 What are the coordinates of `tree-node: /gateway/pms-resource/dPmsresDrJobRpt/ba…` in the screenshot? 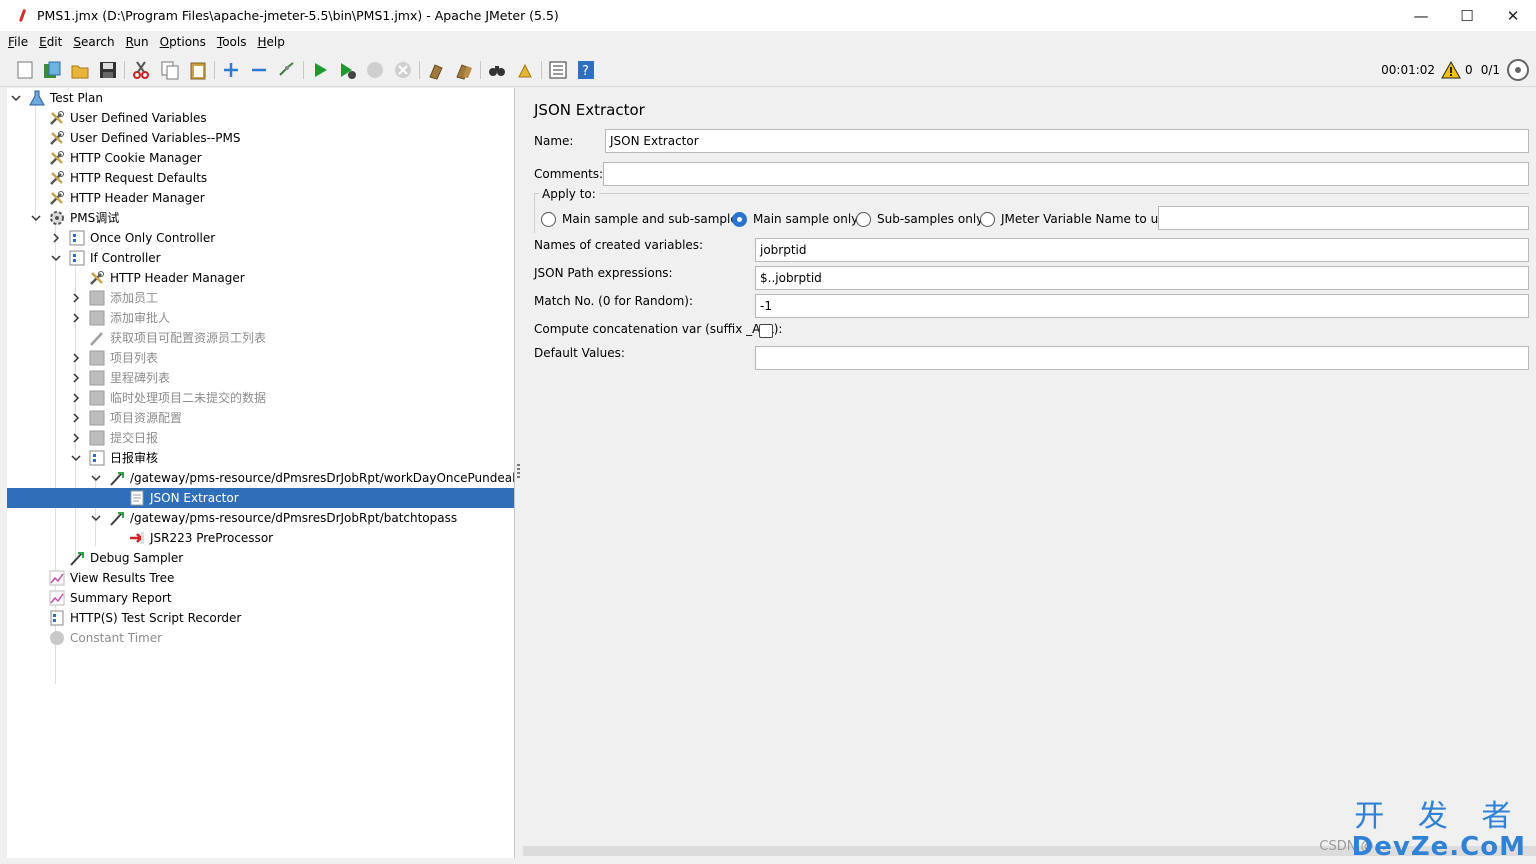 It's located at (260, 518).